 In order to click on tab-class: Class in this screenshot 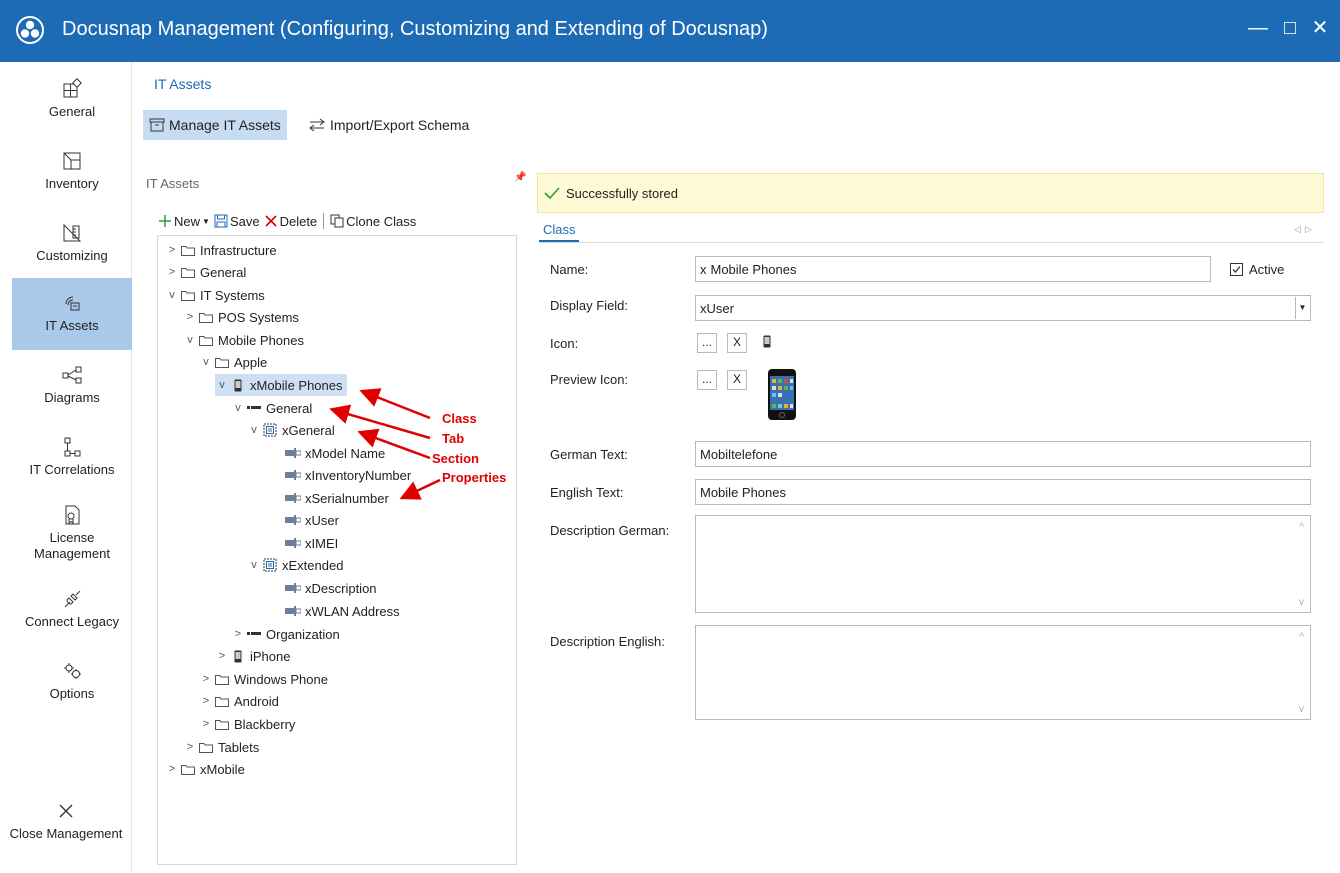, I will do `click(559, 231)`.